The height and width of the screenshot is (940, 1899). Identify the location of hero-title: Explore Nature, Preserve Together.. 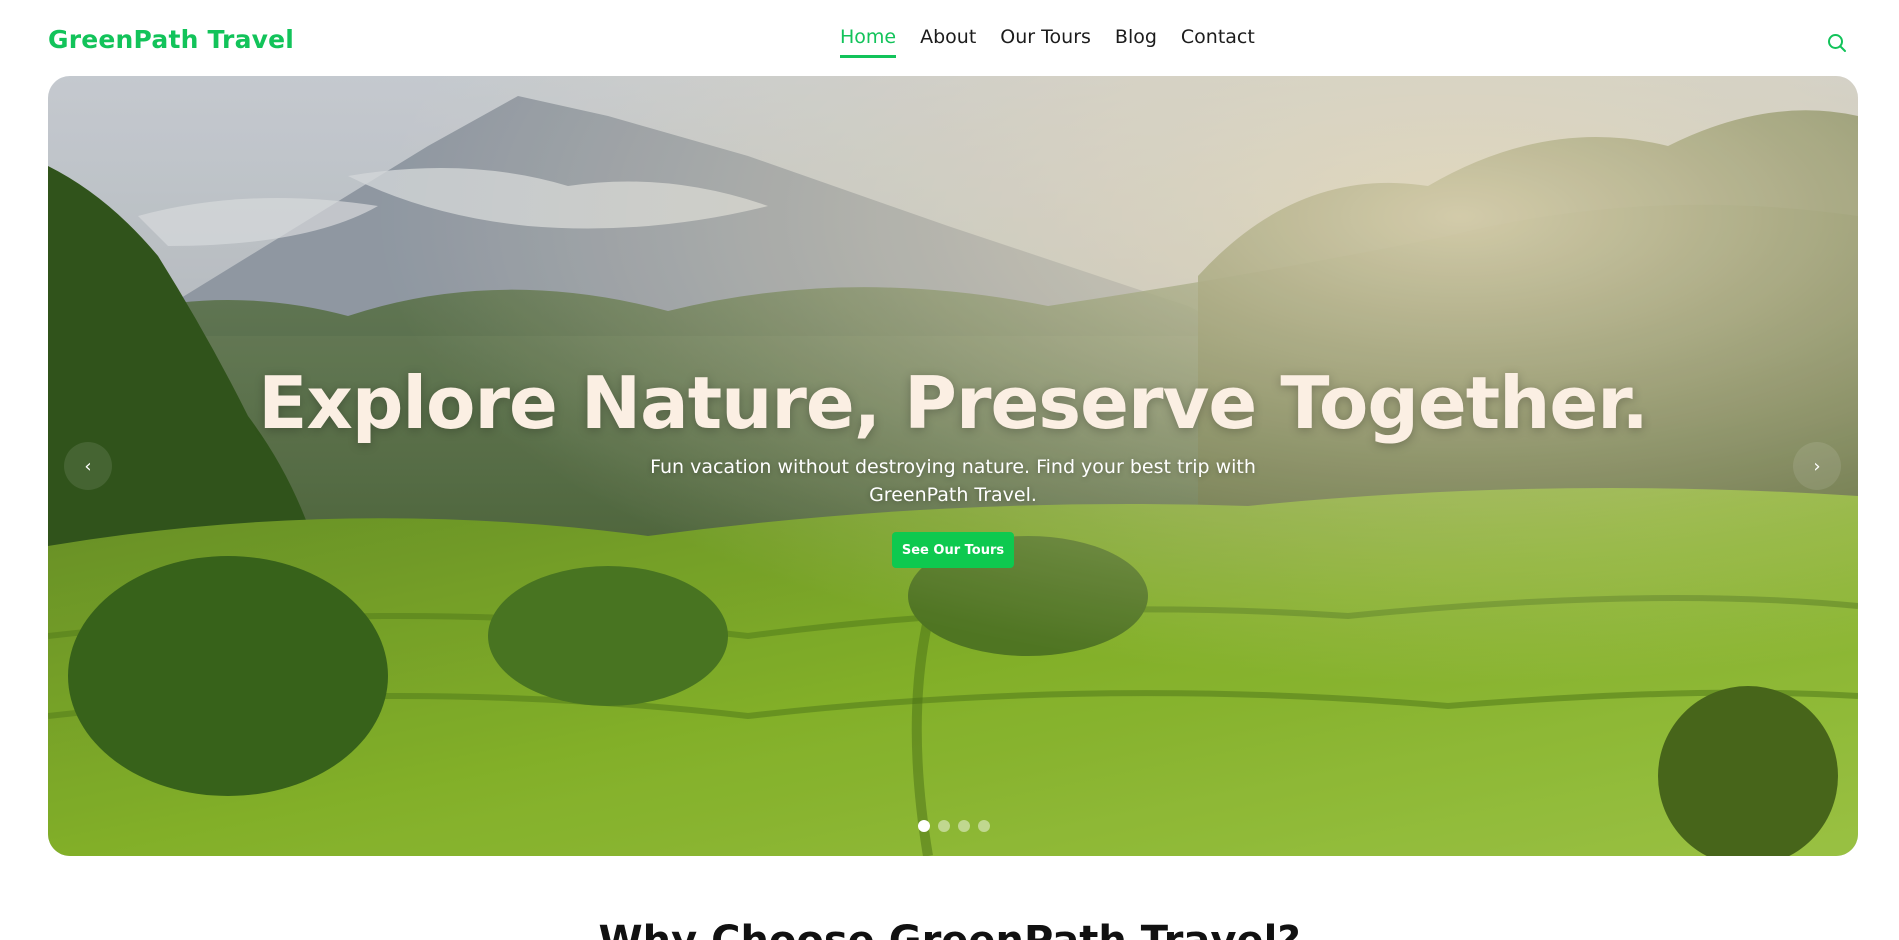
(953, 403).